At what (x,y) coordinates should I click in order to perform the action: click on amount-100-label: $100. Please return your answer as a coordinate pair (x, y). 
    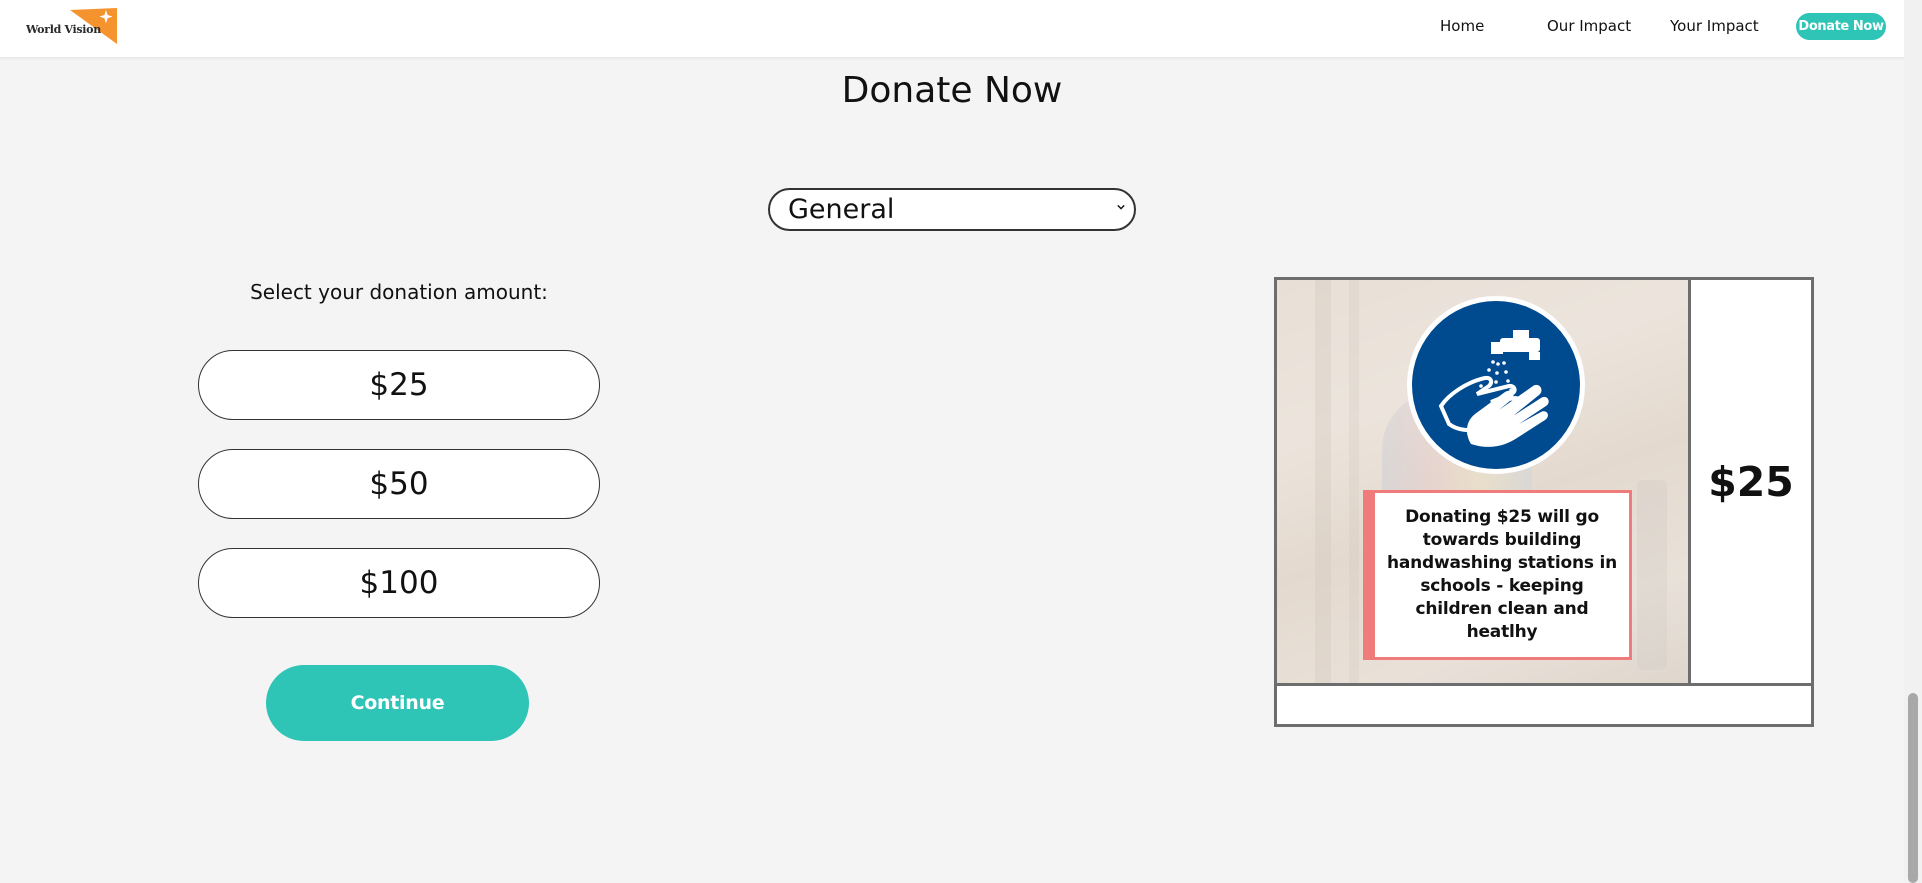
    Looking at the image, I should click on (399, 583).